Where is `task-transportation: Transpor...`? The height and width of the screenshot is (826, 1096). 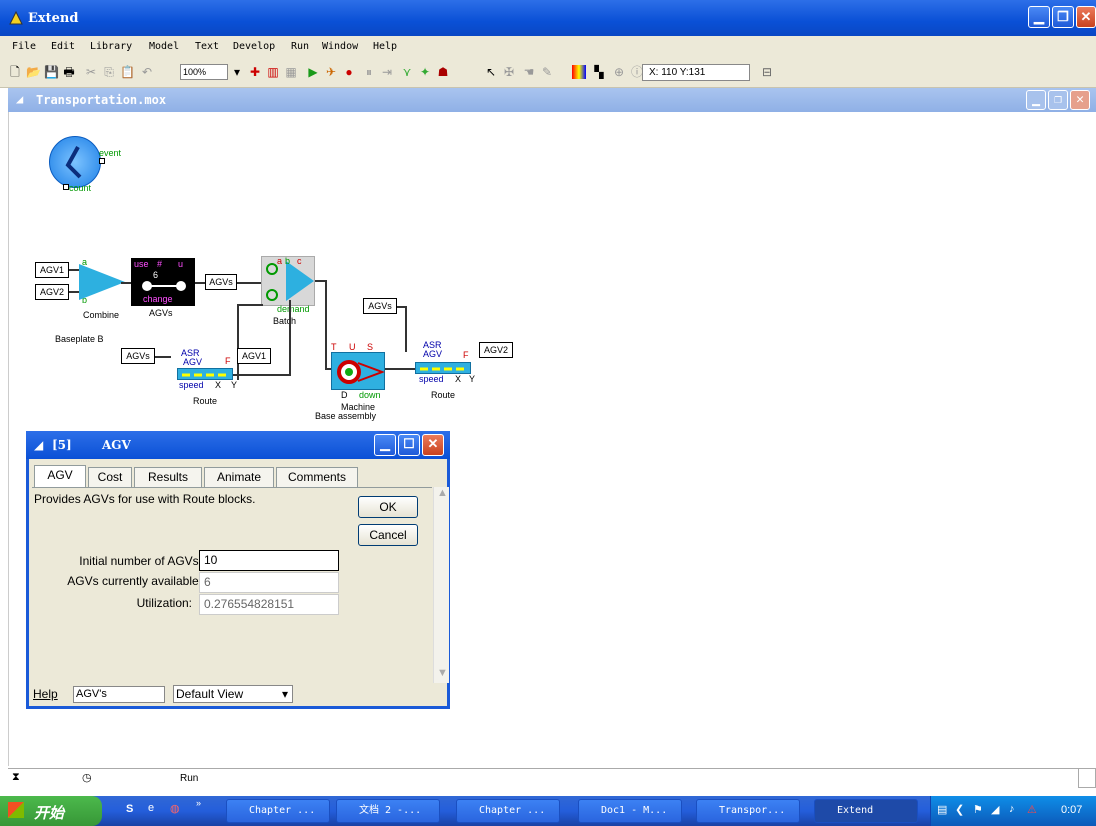 task-transportation: Transpor... is located at coordinates (748, 811).